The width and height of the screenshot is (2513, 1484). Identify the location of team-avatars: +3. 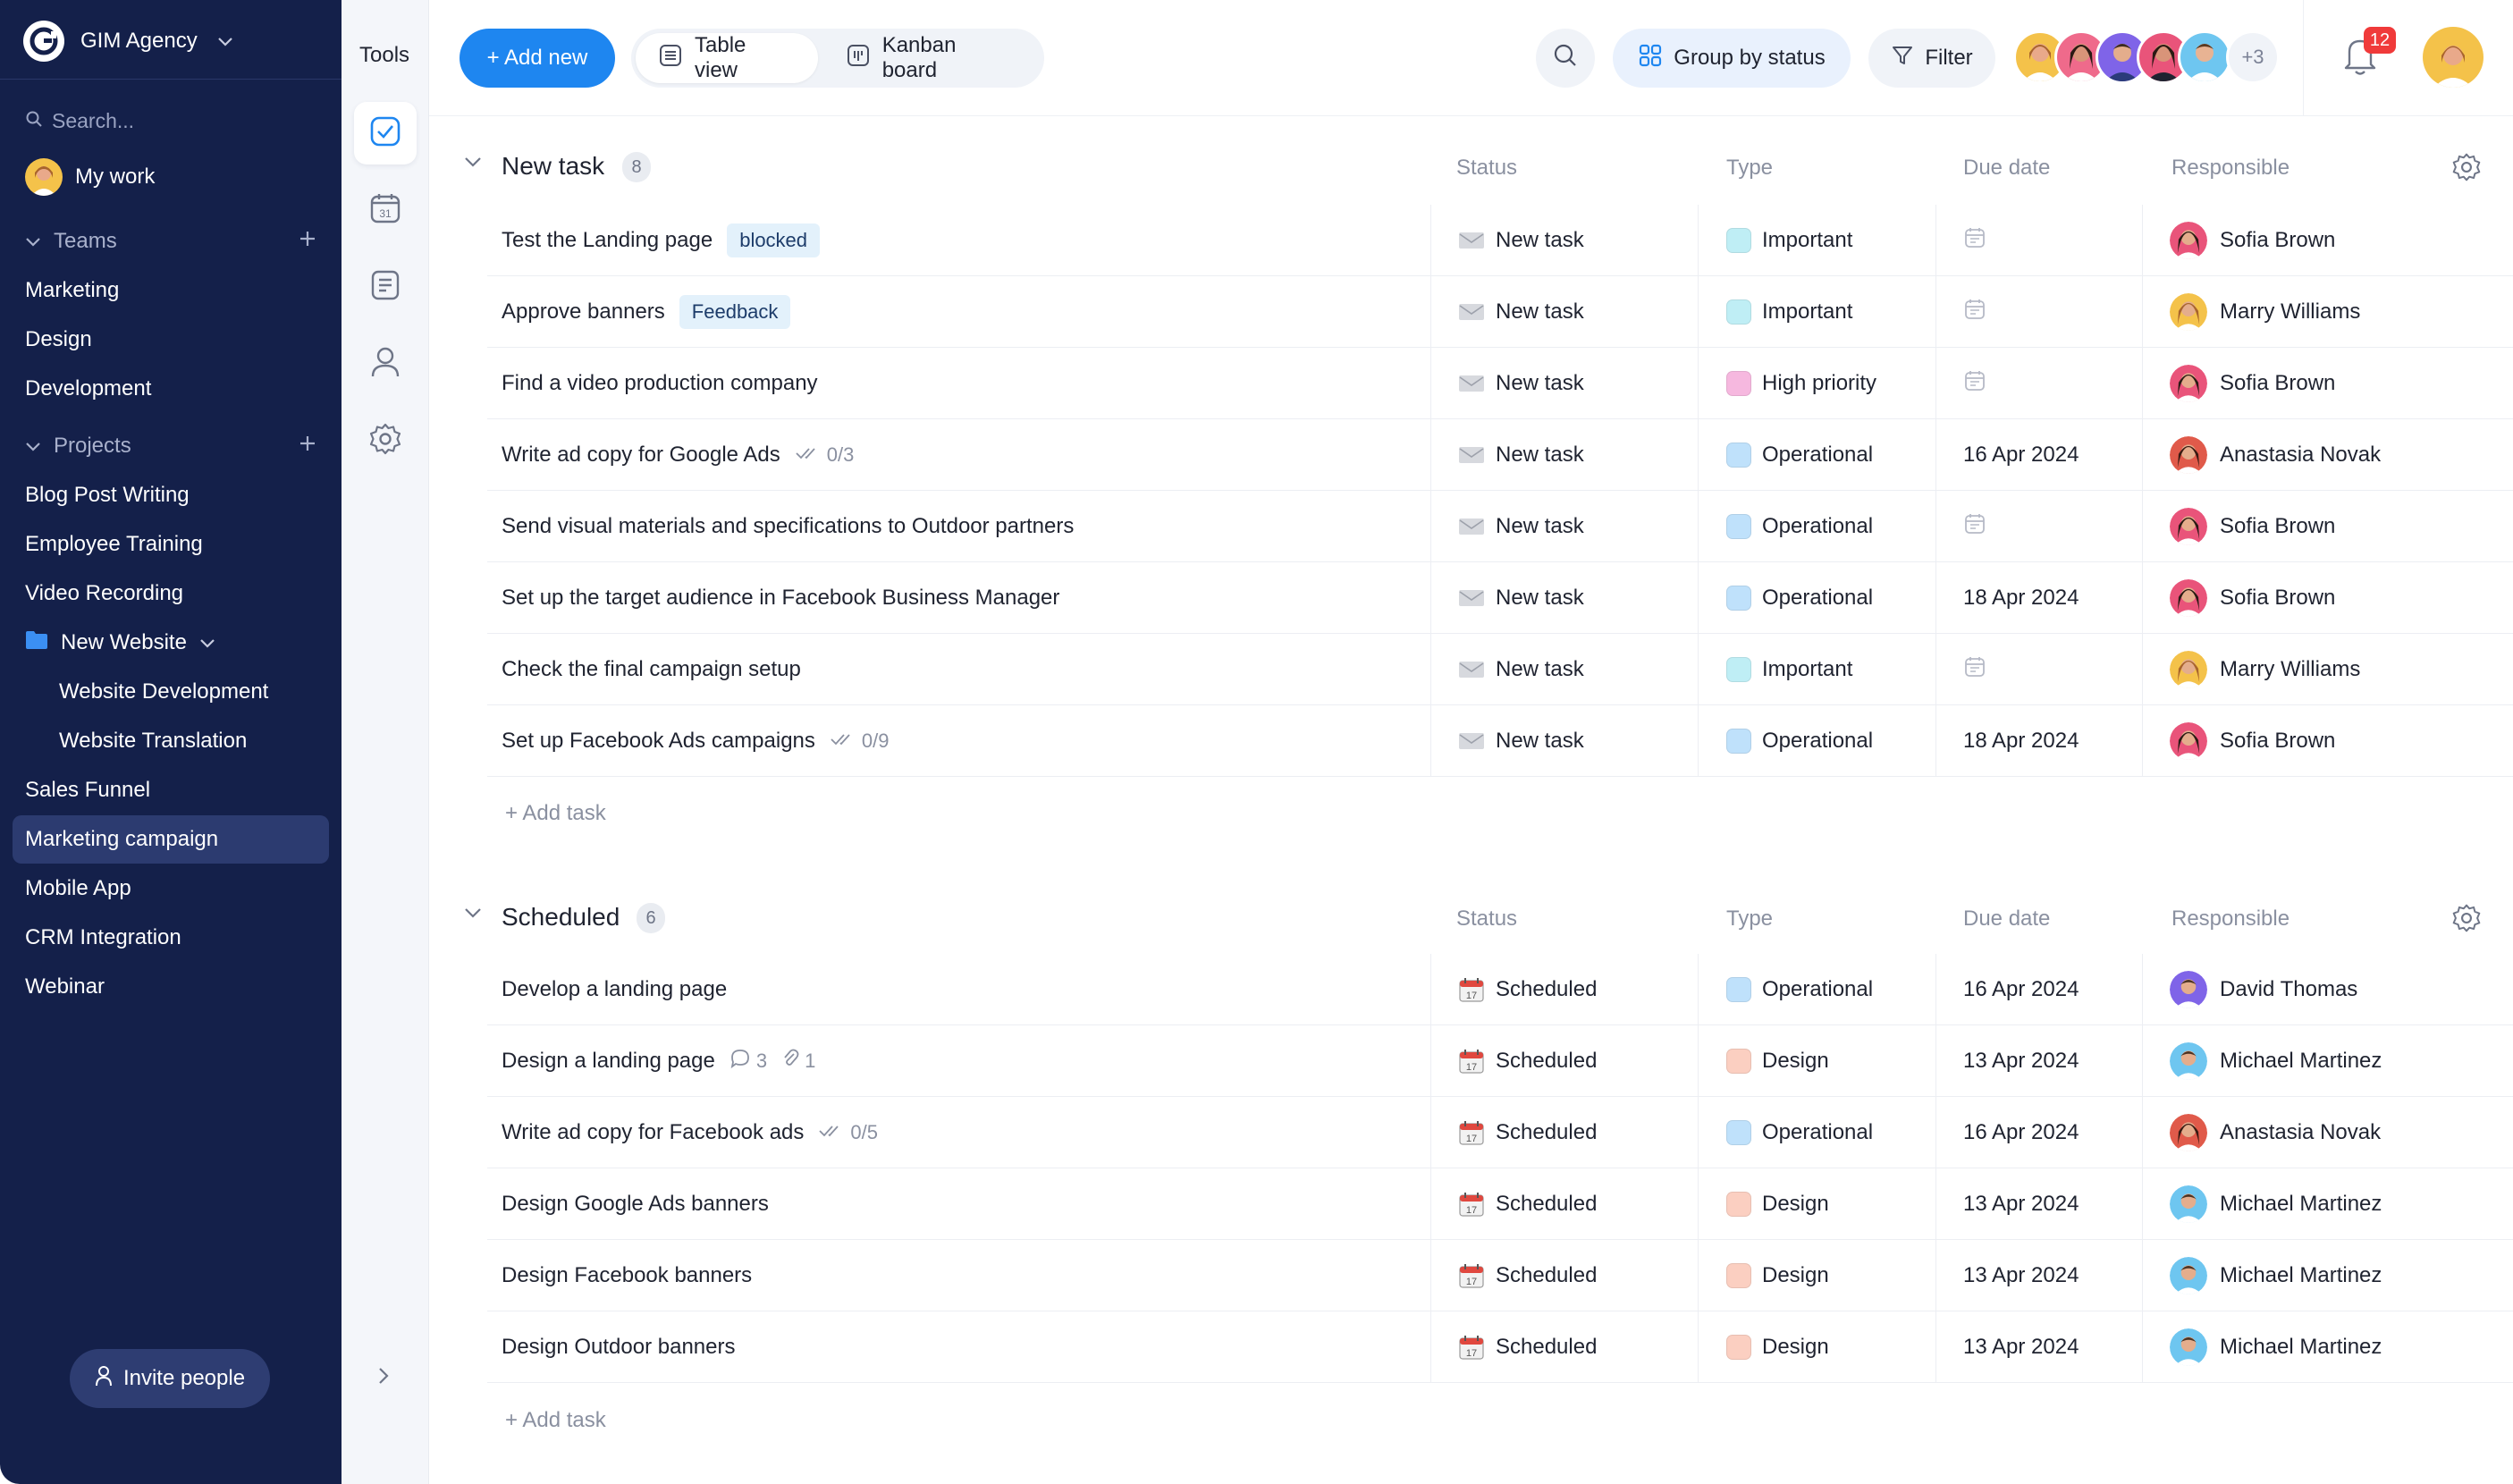
(2146, 58).